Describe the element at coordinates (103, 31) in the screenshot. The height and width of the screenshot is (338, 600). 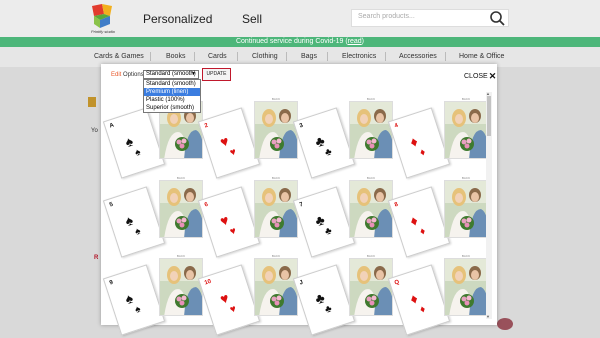
I see `svg-text: Printify studio` at that location.